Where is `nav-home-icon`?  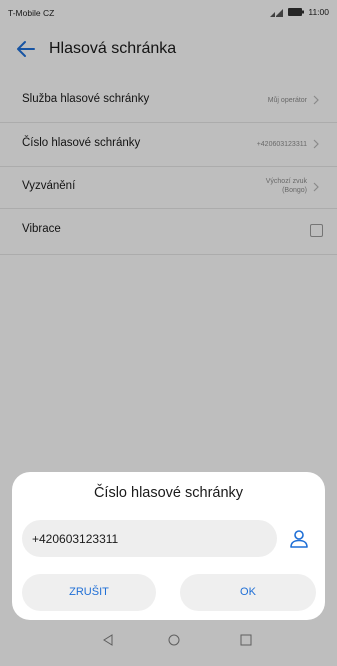 nav-home-icon is located at coordinates (174, 640).